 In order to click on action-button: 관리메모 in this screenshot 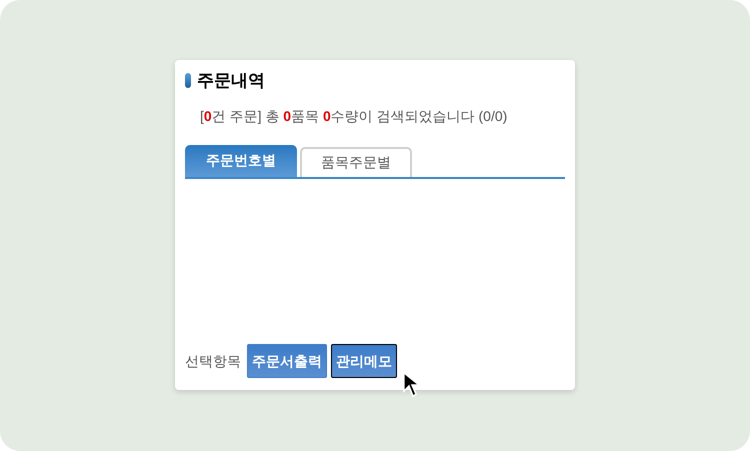, I will do `click(364, 361)`.